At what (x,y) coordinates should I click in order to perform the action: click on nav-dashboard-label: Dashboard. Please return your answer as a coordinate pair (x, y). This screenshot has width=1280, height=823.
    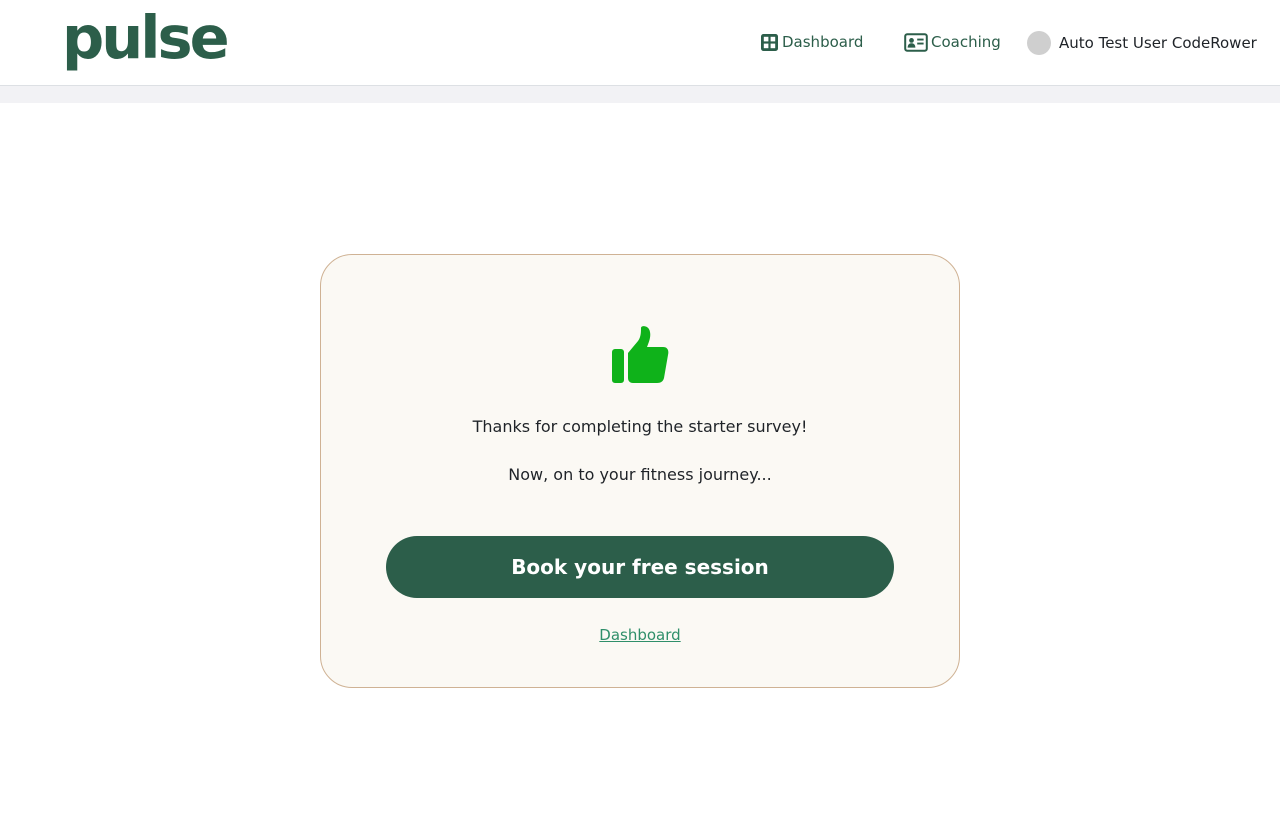
    Looking at the image, I should click on (823, 42).